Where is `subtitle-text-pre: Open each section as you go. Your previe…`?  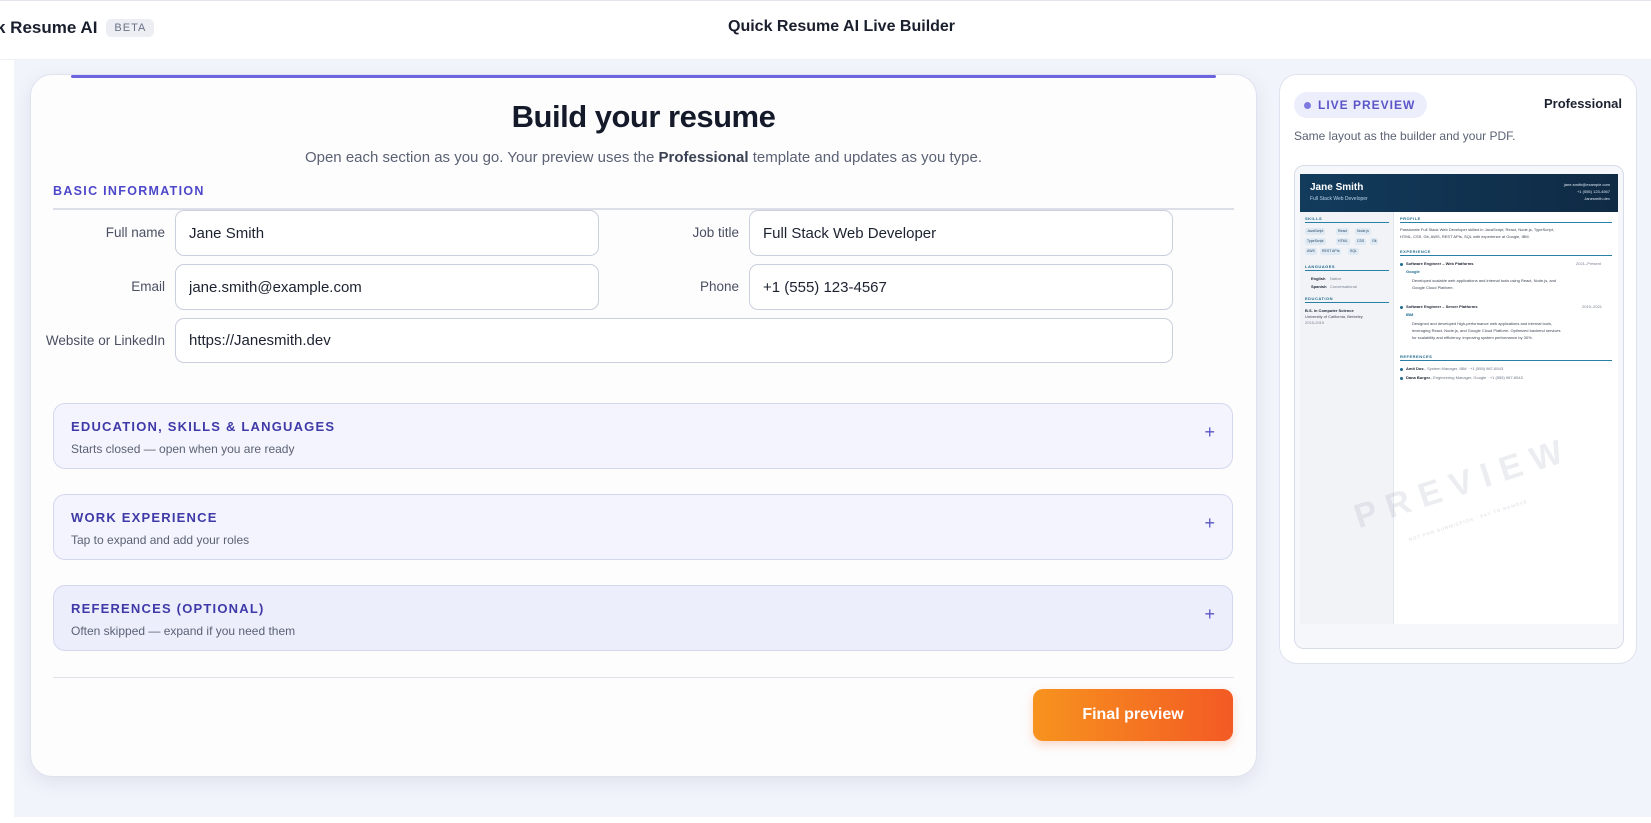 subtitle-text-pre: Open each section as you go. Your previe… is located at coordinates (481, 157).